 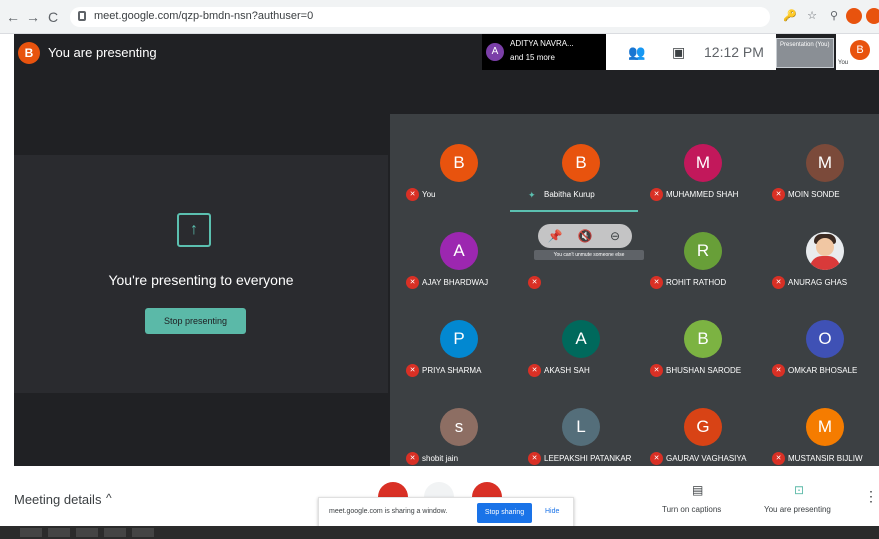 I want to click on star-icon: ☆, so click(x=812, y=16).